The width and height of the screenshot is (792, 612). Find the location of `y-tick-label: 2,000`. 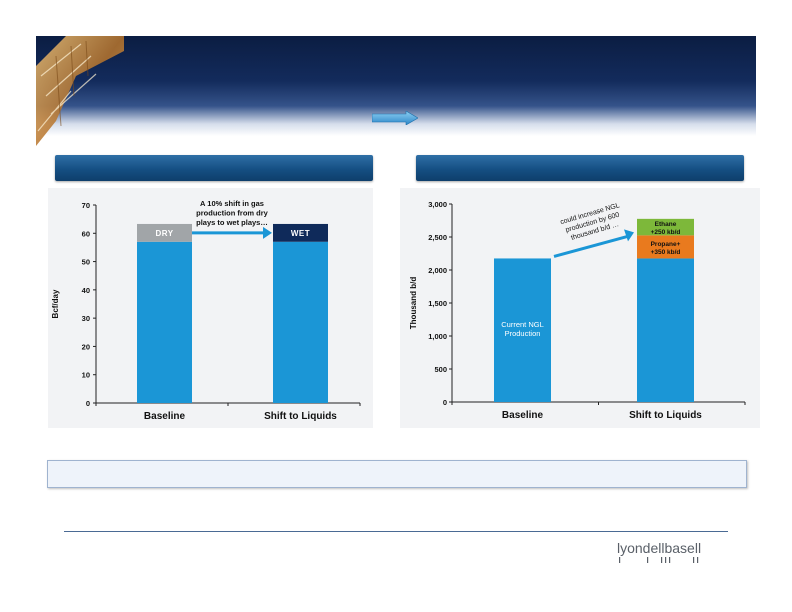

y-tick-label: 2,000 is located at coordinates (437, 270).